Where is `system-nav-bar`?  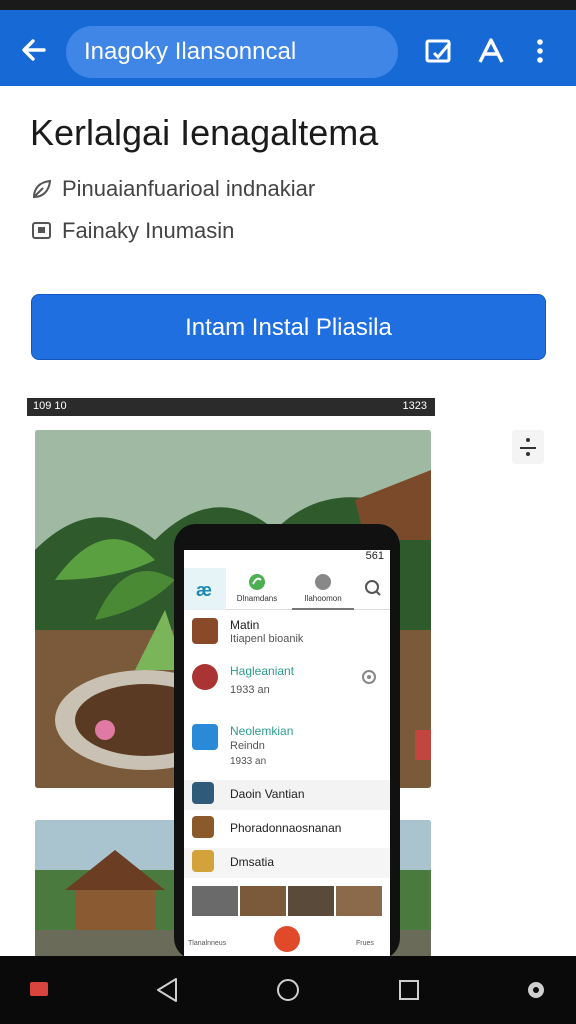
system-nav-bar is located at coordinates (288, 990).